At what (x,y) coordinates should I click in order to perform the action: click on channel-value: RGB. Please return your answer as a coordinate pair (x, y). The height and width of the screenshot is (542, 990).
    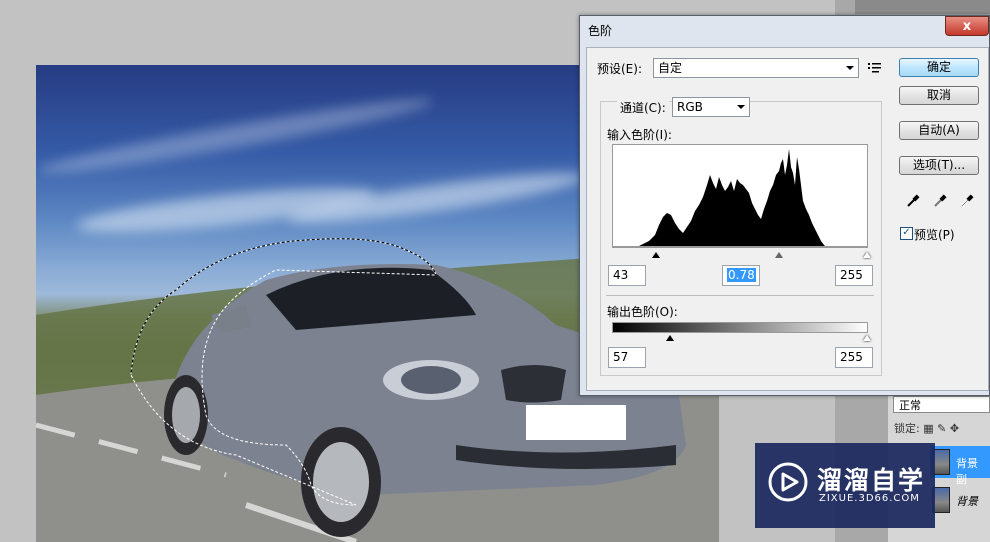
    Looking at the image, I should click on (690, 107).